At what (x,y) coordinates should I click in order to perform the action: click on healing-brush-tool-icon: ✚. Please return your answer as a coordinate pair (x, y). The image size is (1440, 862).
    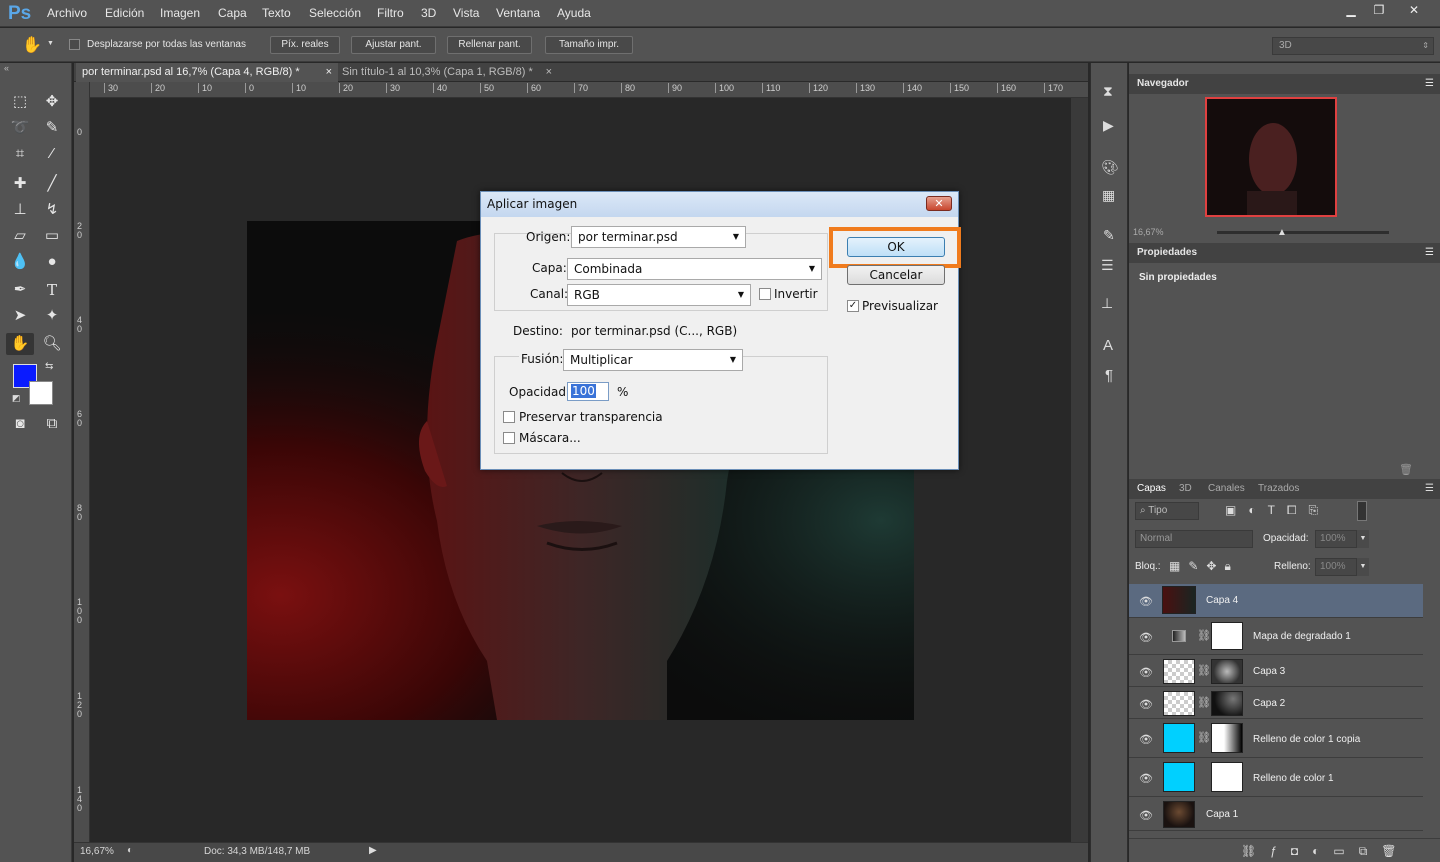
    Looking at the image, I should click on (20, 184).